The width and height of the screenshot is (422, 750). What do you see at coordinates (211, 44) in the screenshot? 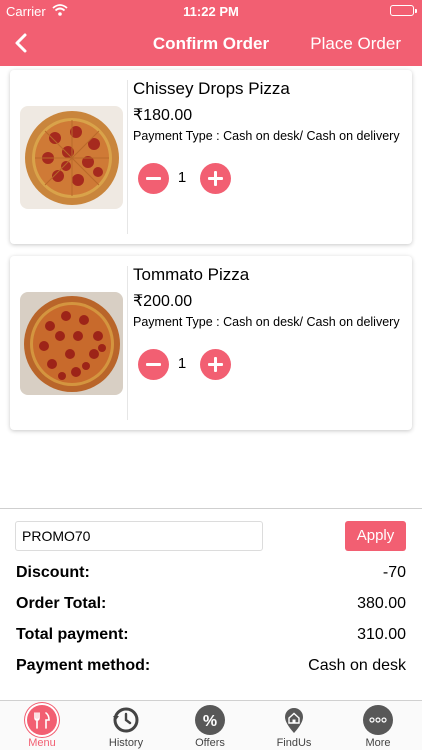
I see `nav-bar: Confirm Order Place Order` at bounding box center [211, 44].